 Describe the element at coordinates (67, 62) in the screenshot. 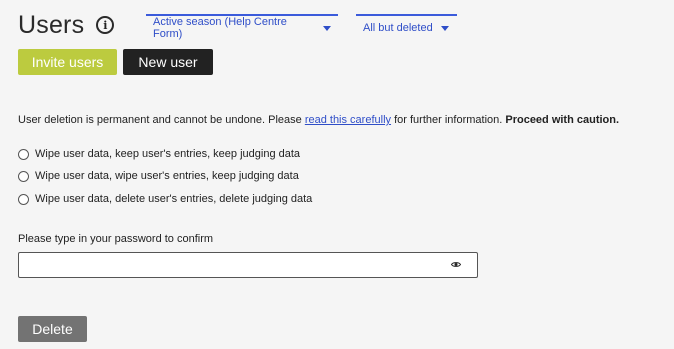

I see `invite-users-button: Invite users` at that location.